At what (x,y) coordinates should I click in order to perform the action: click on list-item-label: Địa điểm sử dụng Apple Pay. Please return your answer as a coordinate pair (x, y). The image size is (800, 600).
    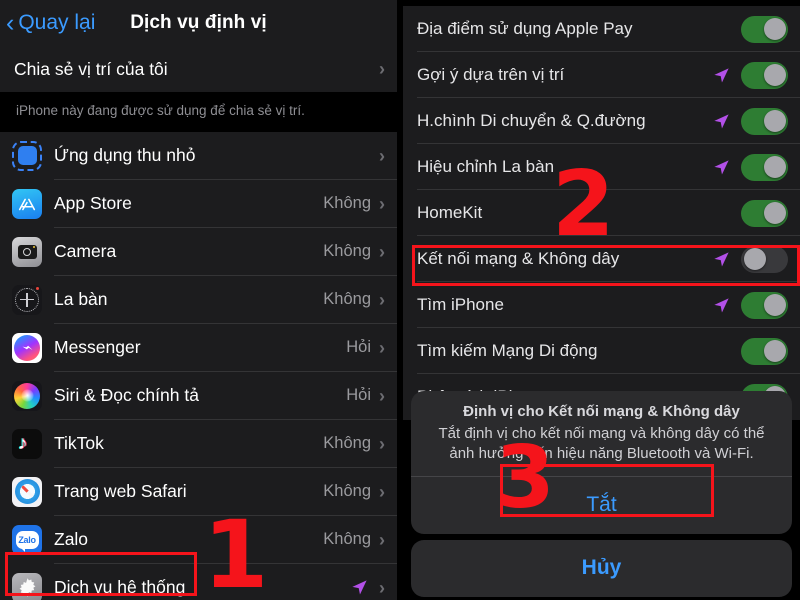
    Looking at the image, I should click on (525, 28).